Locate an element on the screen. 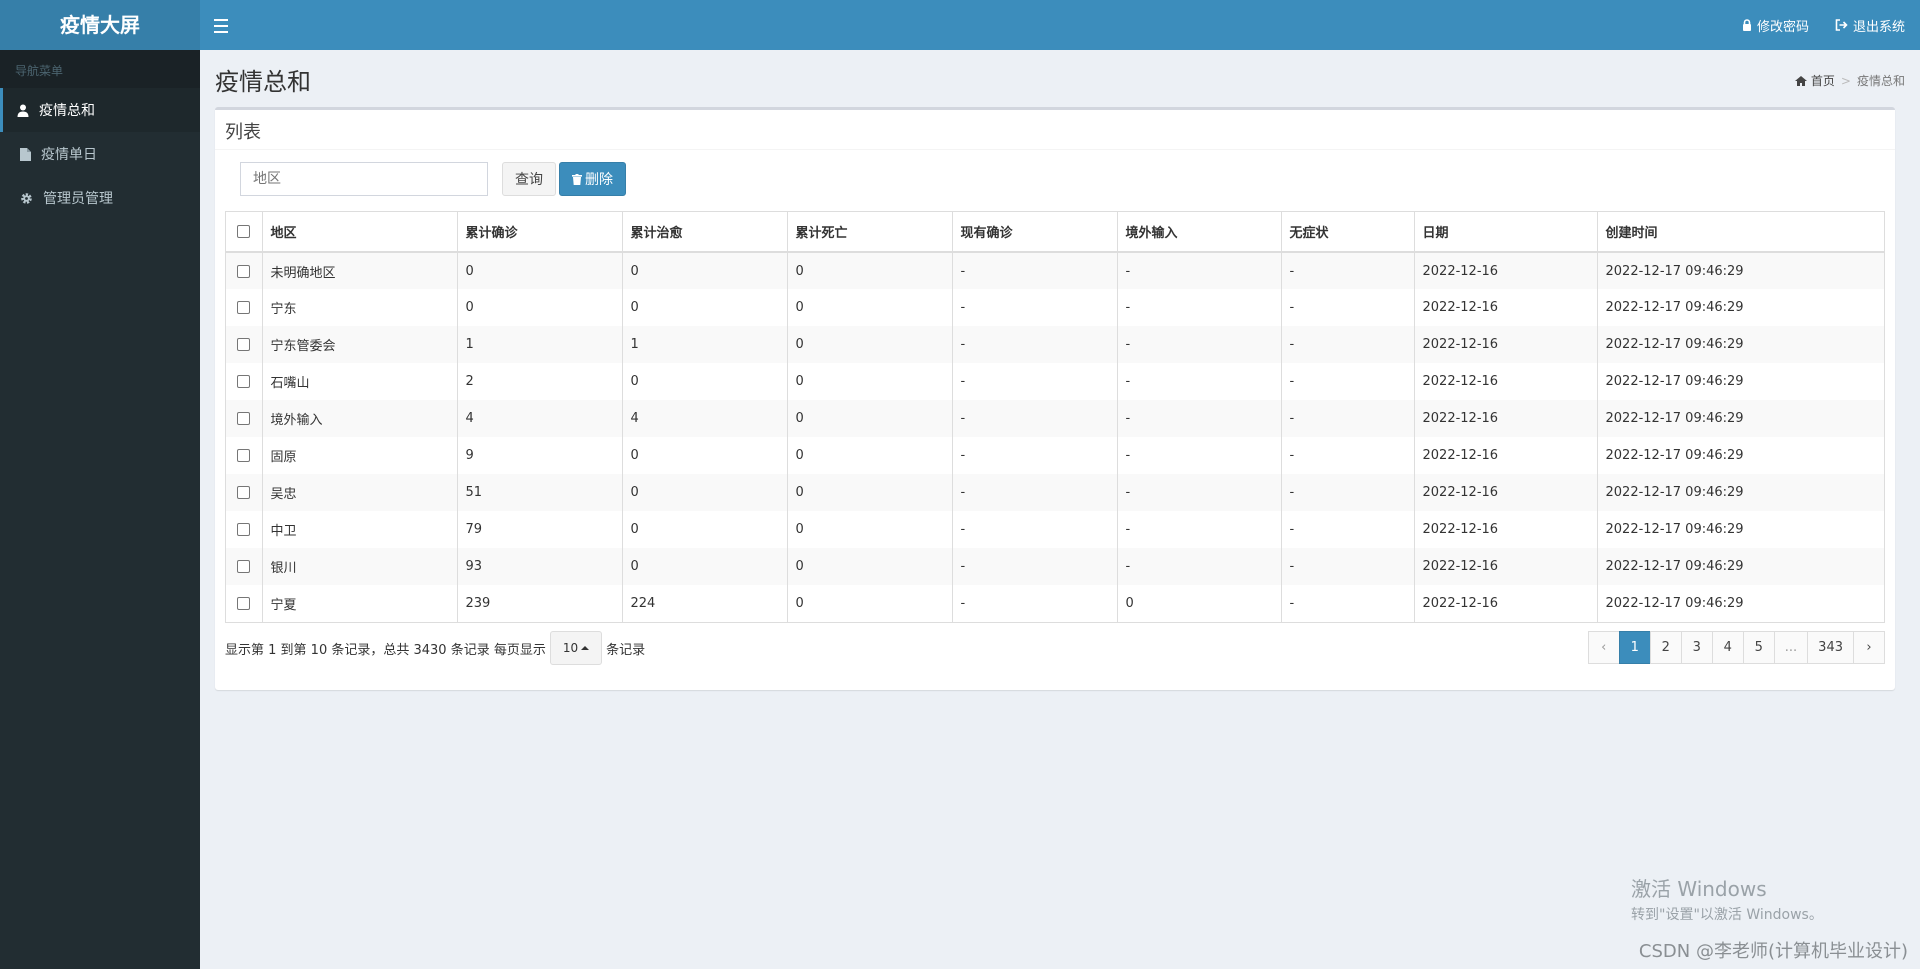 This screenshot has width=1920, height=969. column-header: 现有确诊 is located at coordinates (1035, 232).